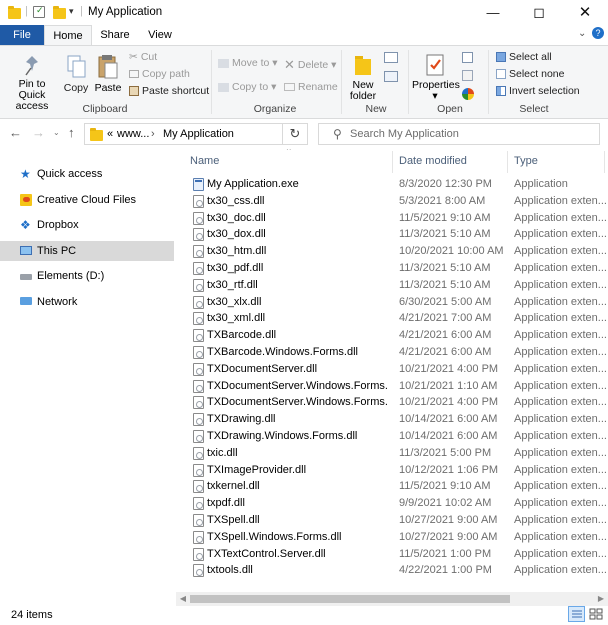 This screenshot has width=608, height=625. Describe the element at coordinates (68, 35) in the screenshot. I see `tab-home: Home` at that location.